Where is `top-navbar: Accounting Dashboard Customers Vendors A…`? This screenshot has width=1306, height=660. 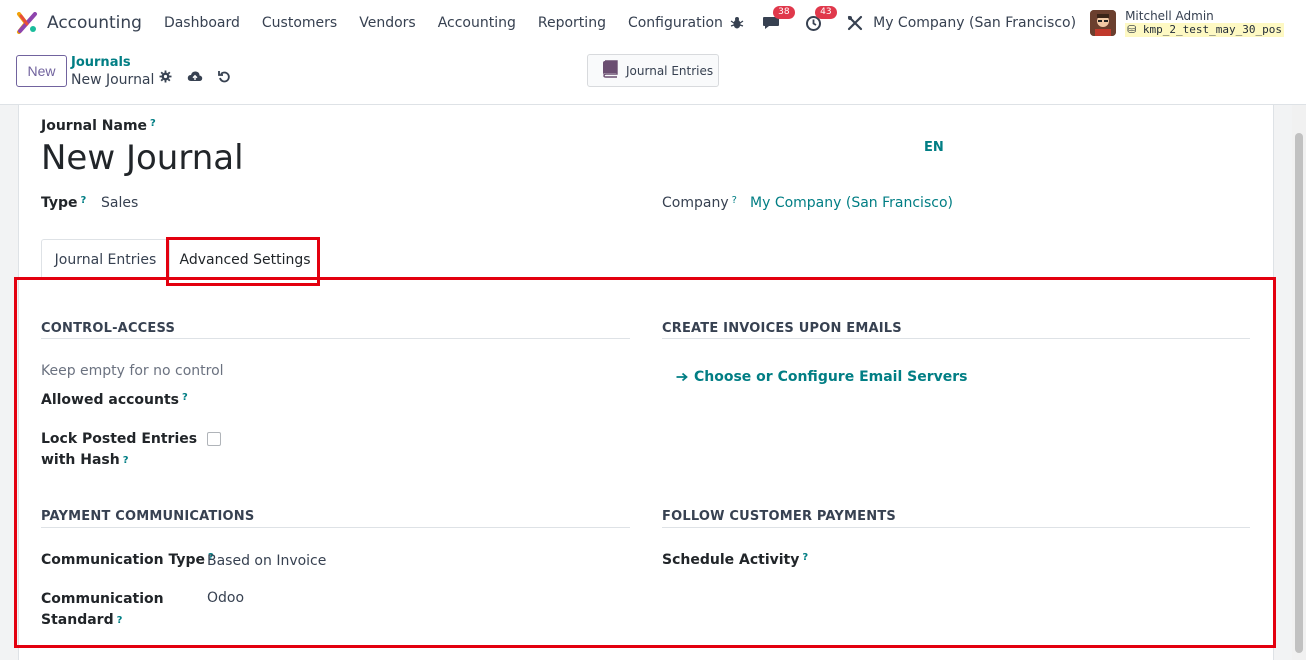
top-navbar: Accounting Dashboard Customers Vendors A… is located at coordinates (653, 23).